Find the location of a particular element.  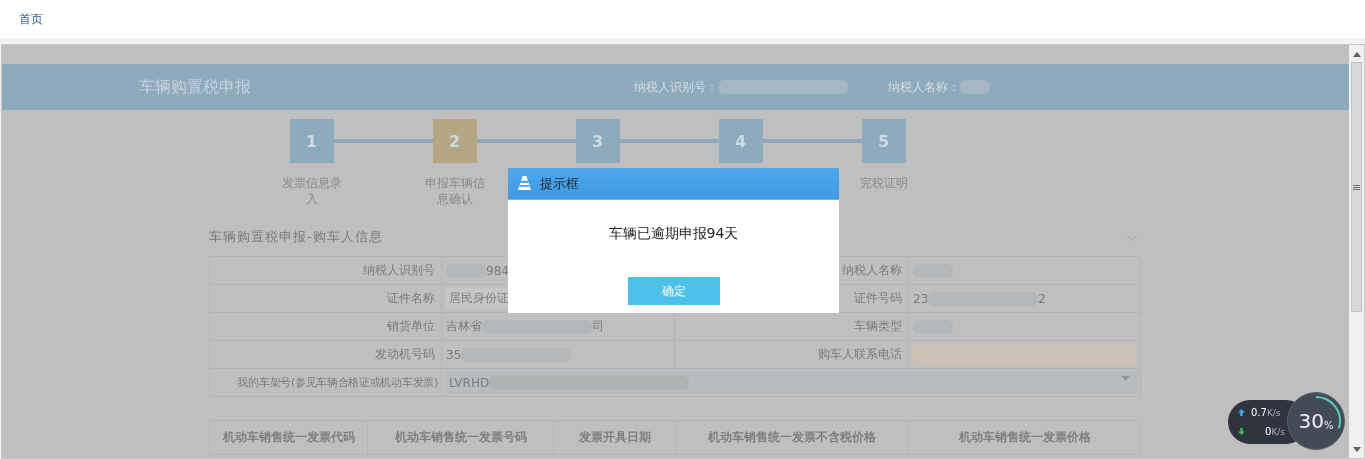

scrollbar is located at coordinates (1356, 251).